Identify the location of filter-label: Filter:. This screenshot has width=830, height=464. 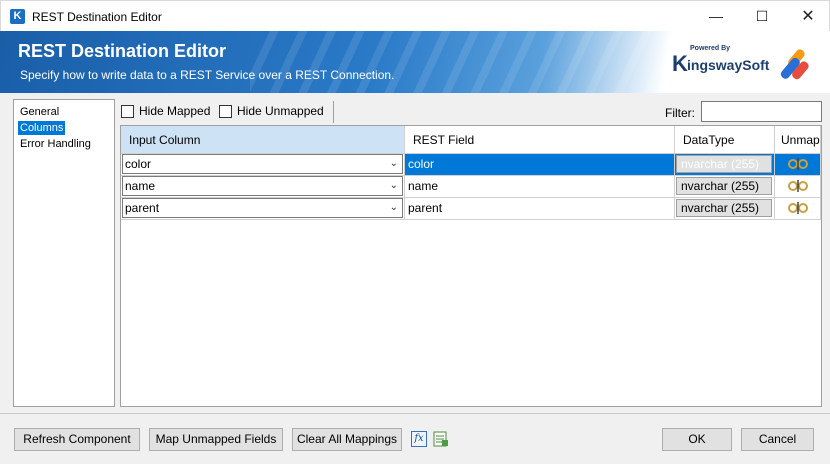
(680, 113).